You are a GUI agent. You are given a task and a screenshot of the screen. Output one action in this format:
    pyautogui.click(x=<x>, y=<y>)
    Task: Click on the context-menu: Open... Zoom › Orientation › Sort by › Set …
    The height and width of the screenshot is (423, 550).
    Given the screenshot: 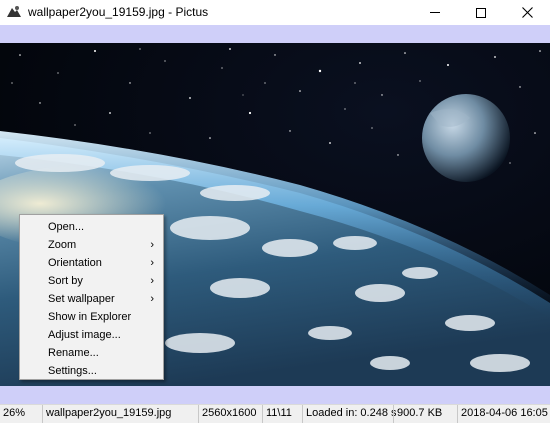 What is the action you would take?
    pyautogui.click(x=91, y=297)
    